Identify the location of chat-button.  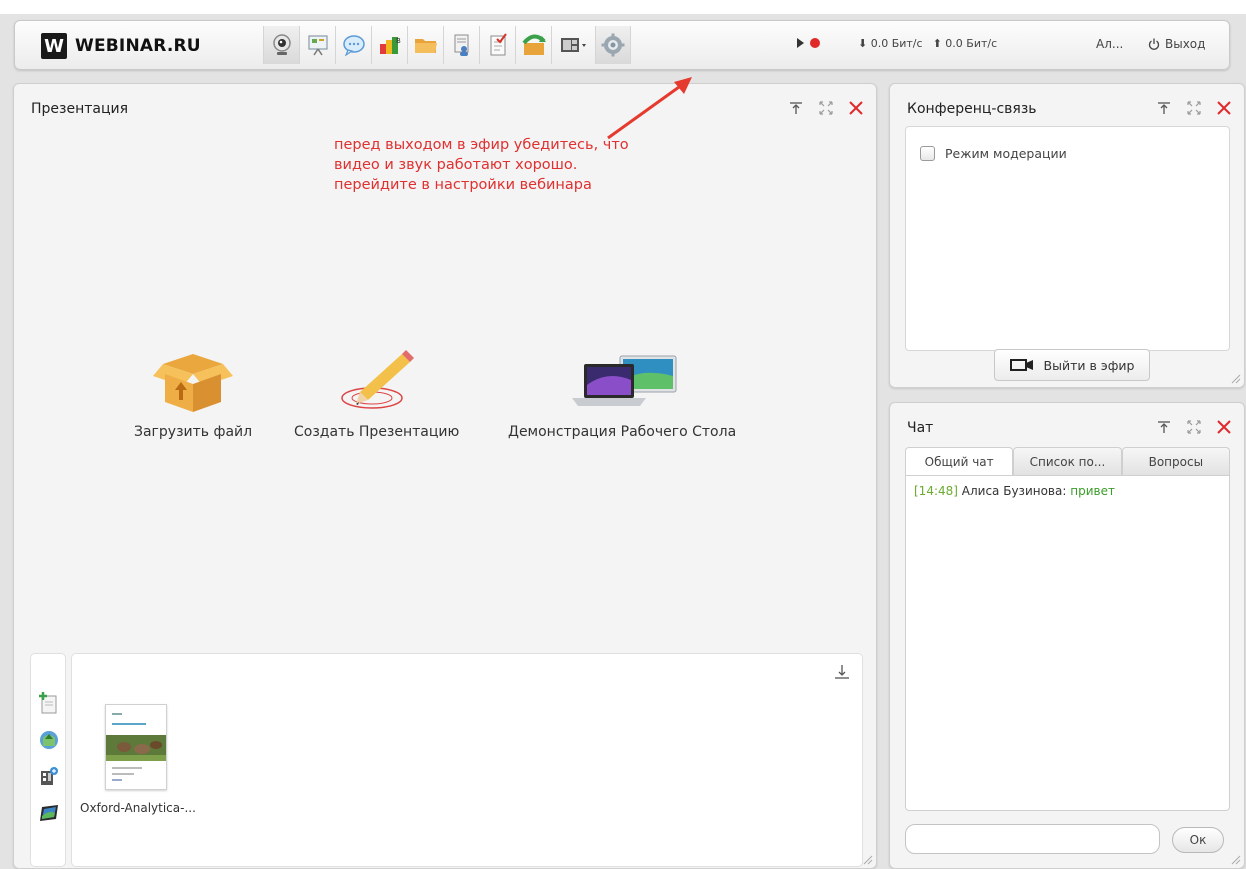
(353, 45).